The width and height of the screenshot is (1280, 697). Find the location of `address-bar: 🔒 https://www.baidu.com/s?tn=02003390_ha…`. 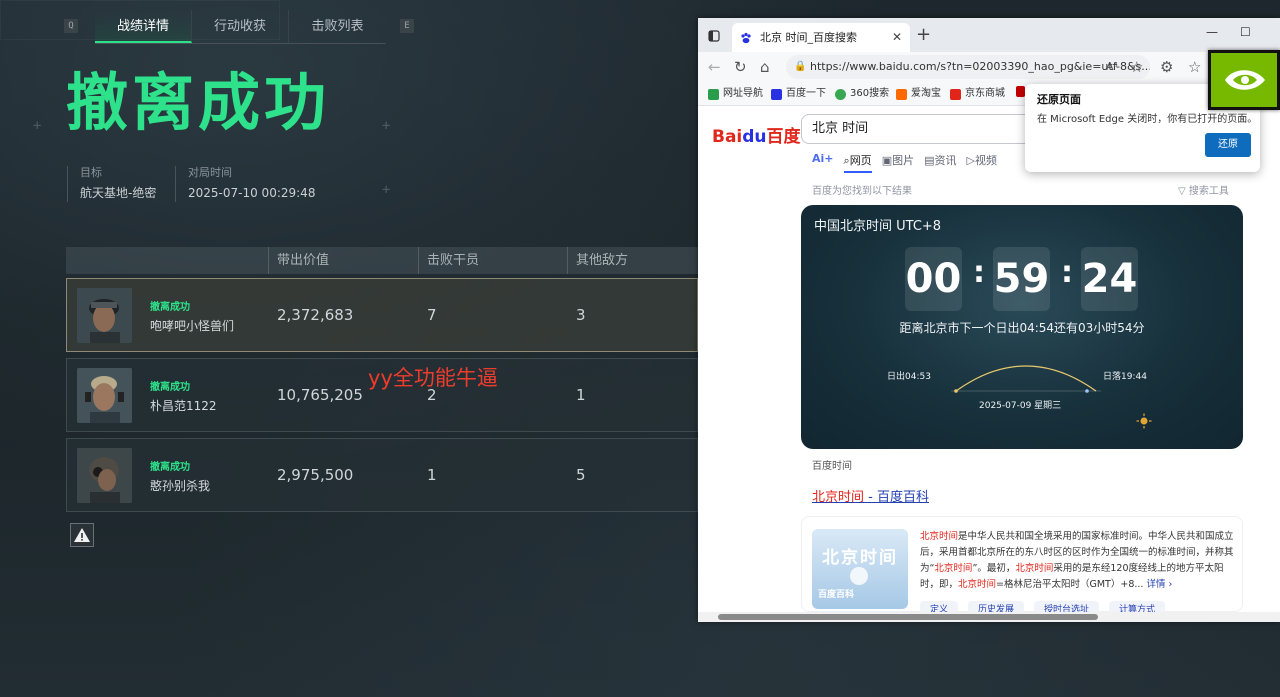

address-bar: 🔒 https://www.baidu.com/s?tn=02003390_ha… is located at coordinates (968, 67).